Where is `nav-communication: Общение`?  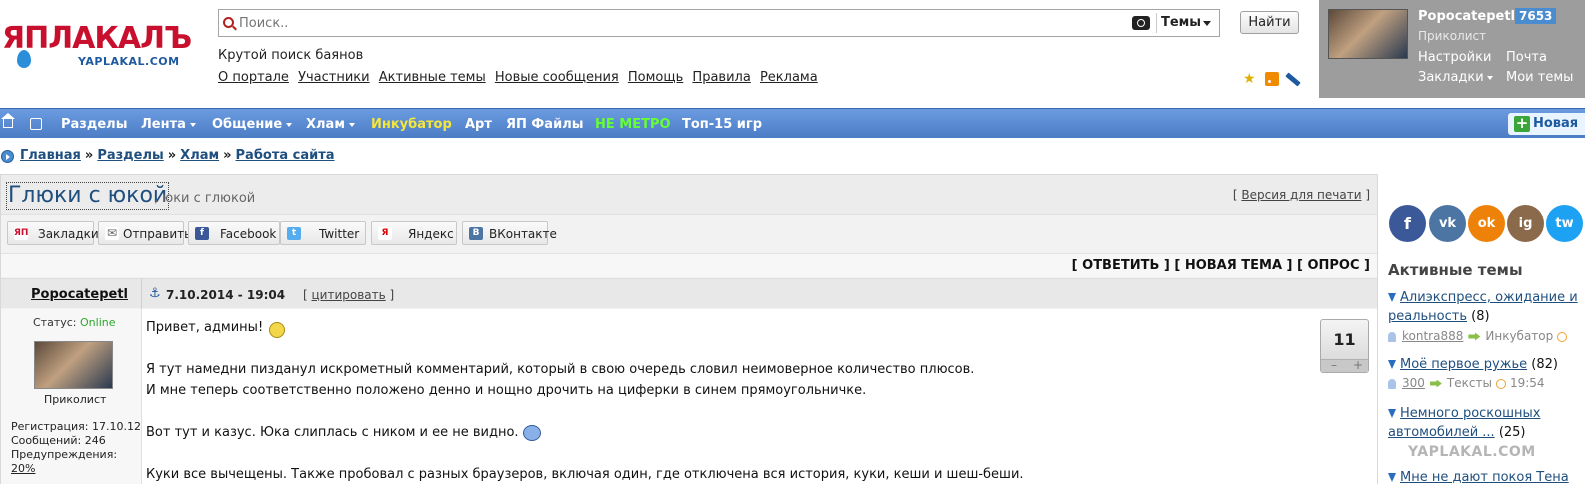 nav-communication: Общение is located at coordinates (252, 124).